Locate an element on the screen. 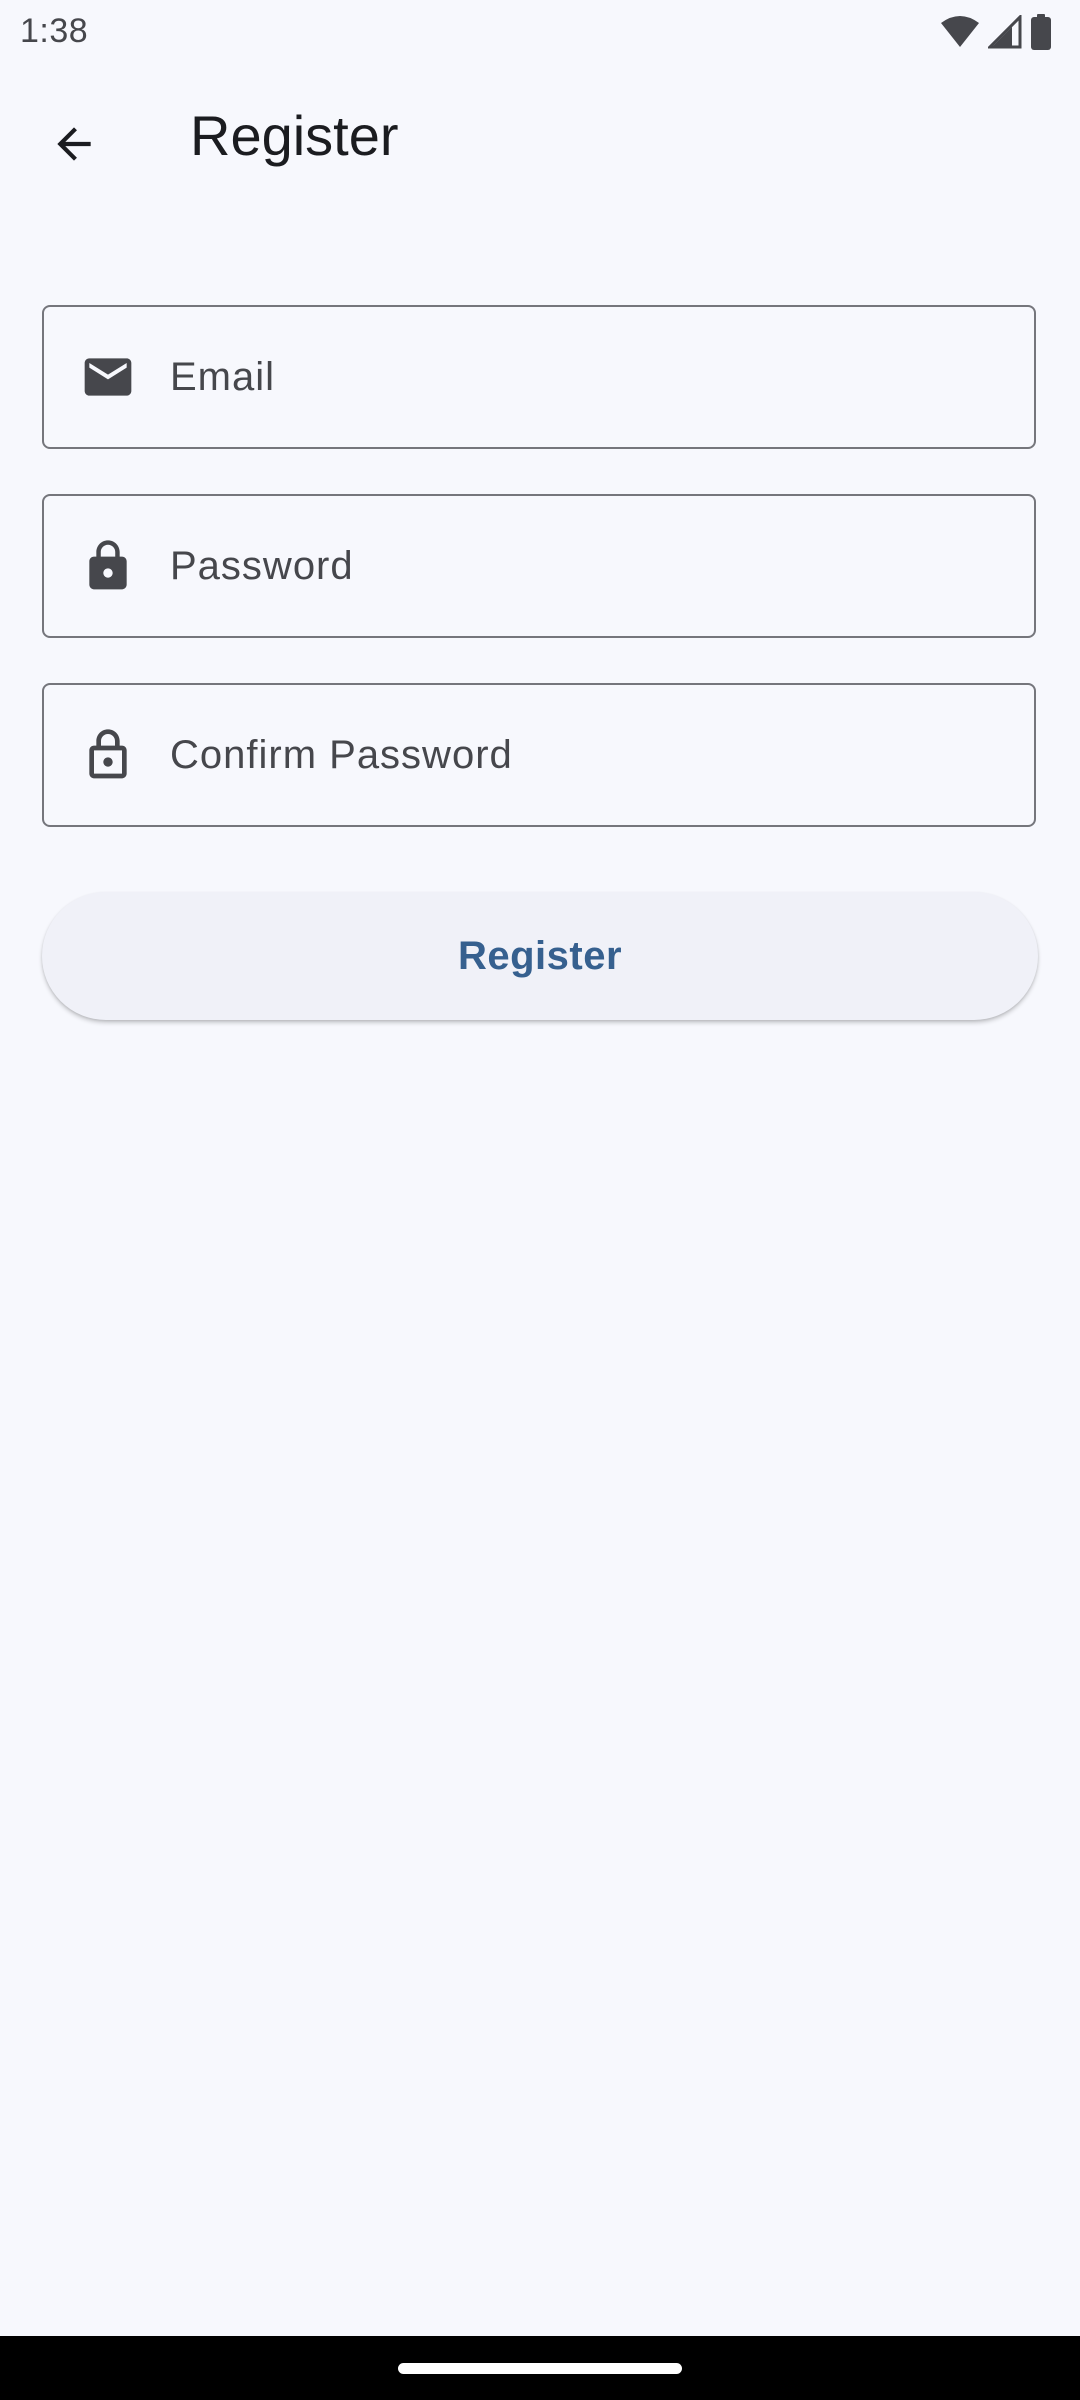 The height and width of the screenshot is (2400, 1080). signal-icon is located at coordinates (1005, 32).